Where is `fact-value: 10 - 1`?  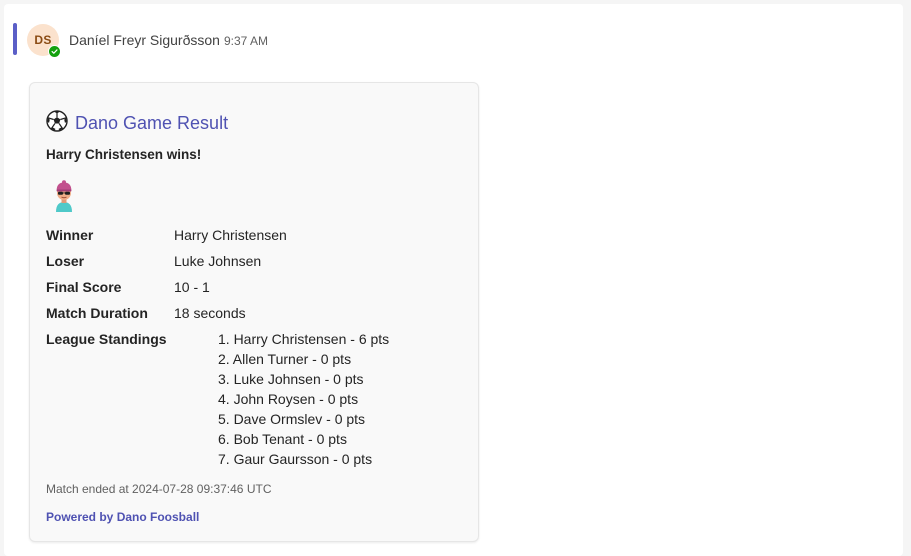 fact-value: 10 - 1 is located at coordinates (192, 287).